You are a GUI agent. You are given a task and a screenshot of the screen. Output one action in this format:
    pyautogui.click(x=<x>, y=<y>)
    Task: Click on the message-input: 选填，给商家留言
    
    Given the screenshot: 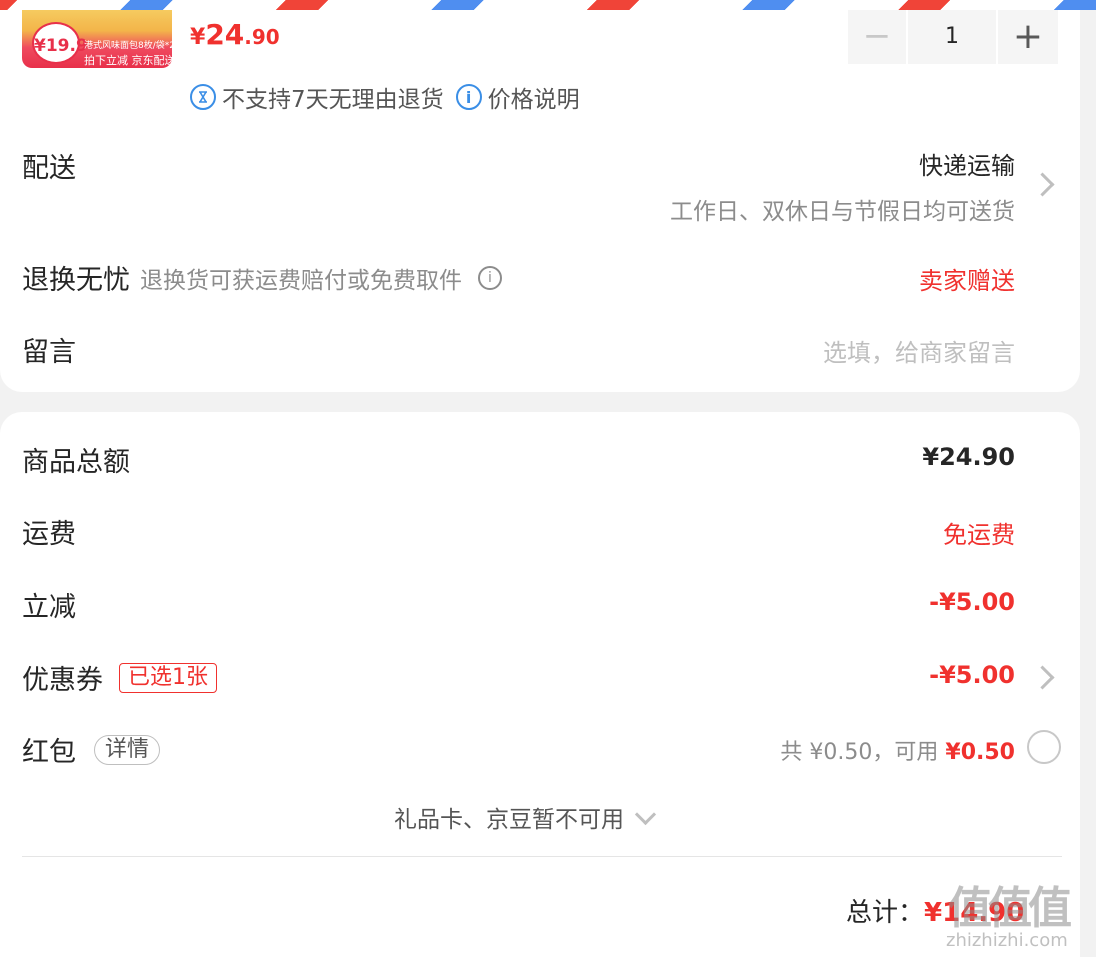 What is the action you would take?
    pyautogui.click(x=919, y=350)
    